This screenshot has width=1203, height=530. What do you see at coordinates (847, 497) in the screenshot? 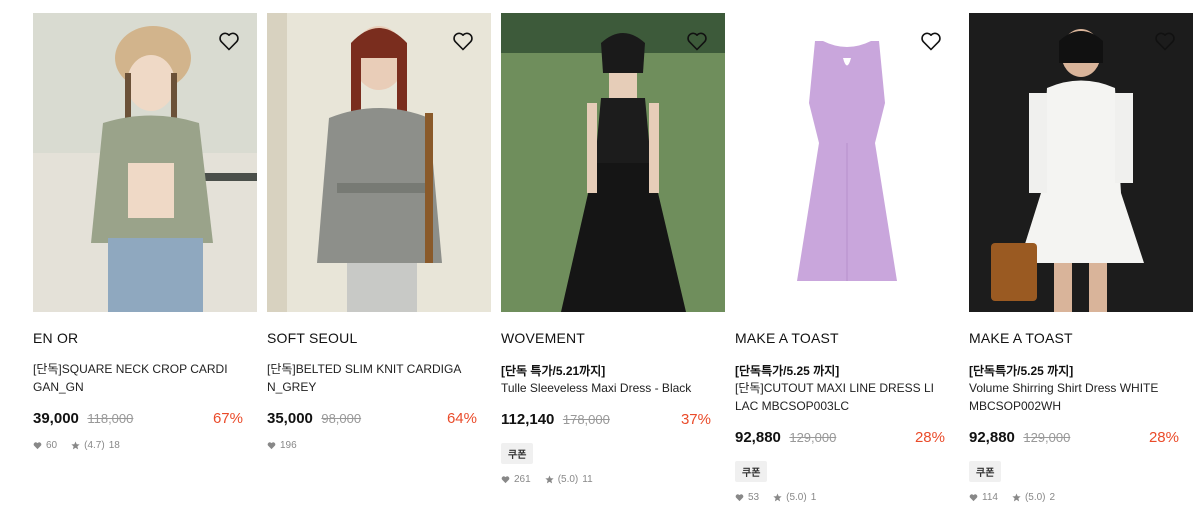
I see `product-stats: 53 (5.0) 1` at bounding box center [847, 497].